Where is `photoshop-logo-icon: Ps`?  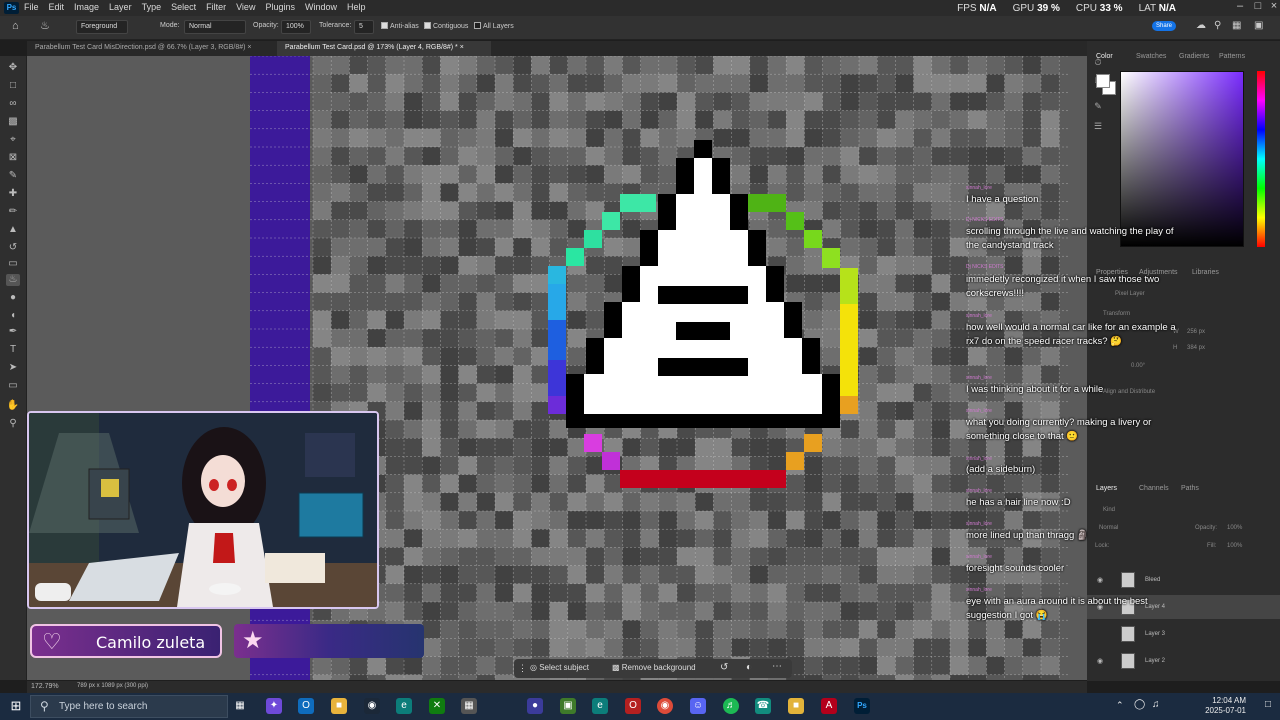
photoshop-logo-icon: Ps is located at coordinates (11, 8).